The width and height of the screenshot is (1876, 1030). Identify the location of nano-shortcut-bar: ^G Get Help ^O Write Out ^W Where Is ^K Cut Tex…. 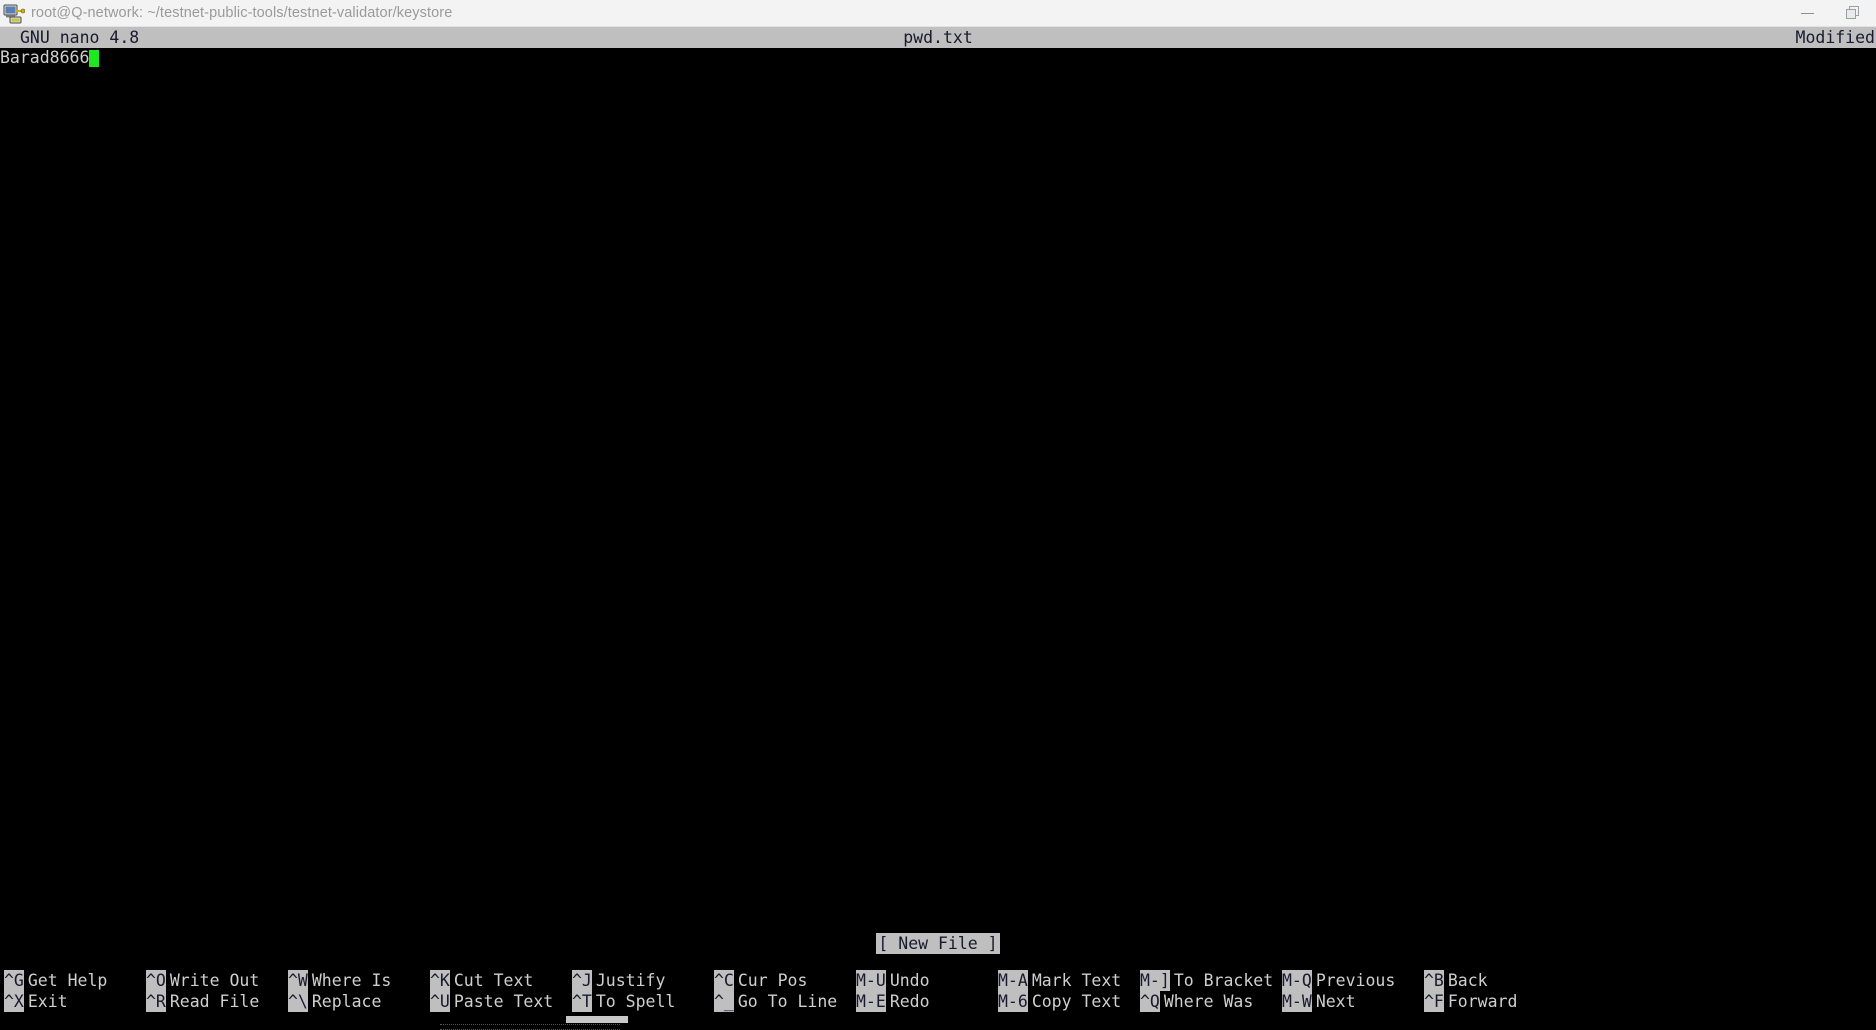
(938, 991).